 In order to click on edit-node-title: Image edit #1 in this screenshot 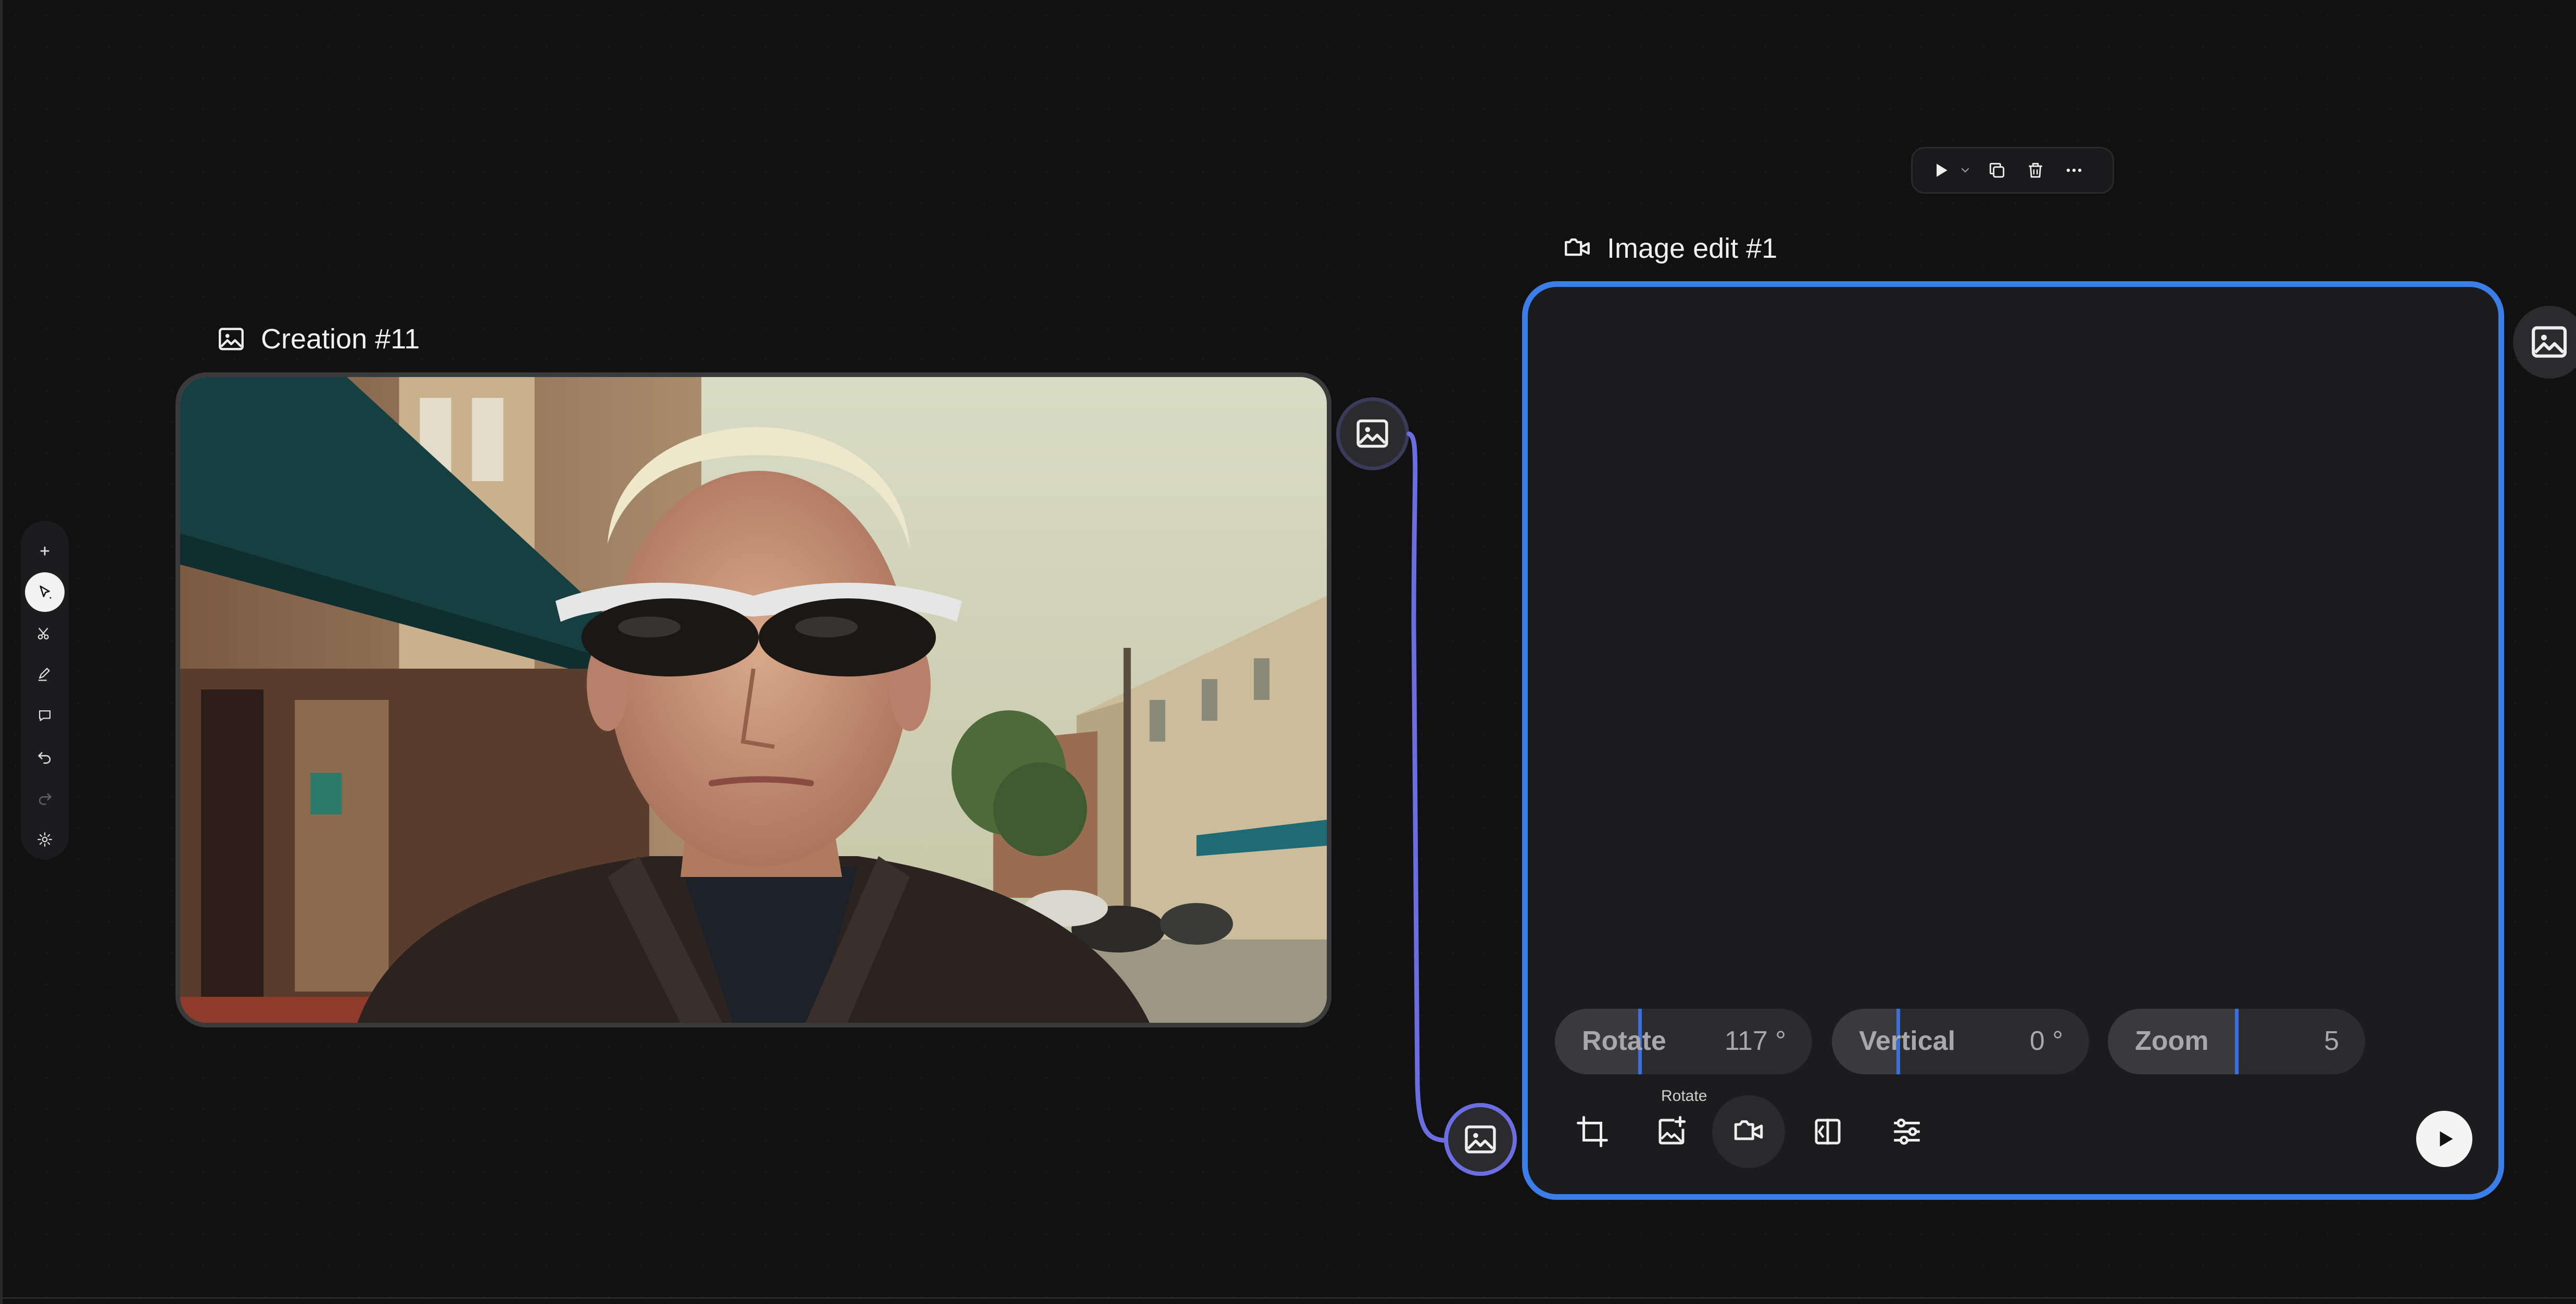, I will do `click(1692, 248)`.